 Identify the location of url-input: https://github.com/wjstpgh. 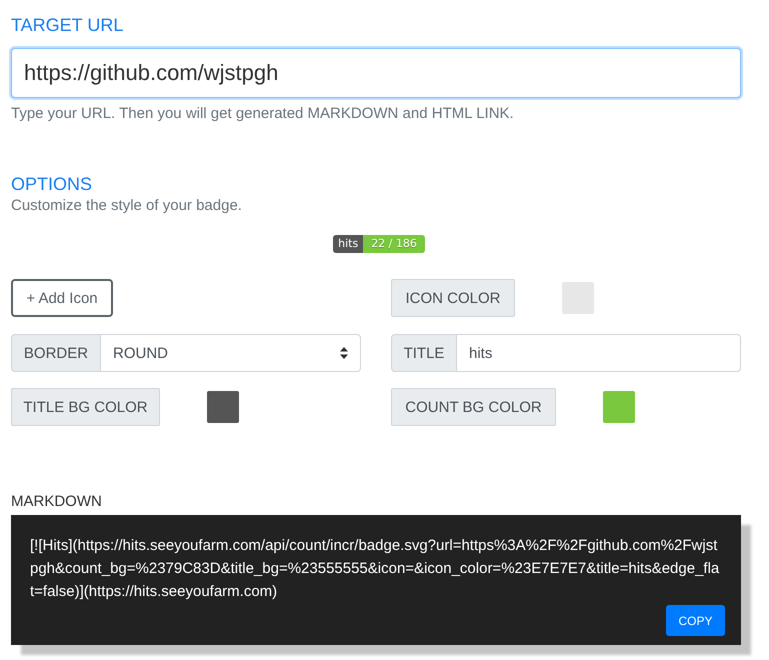
(376, 73).